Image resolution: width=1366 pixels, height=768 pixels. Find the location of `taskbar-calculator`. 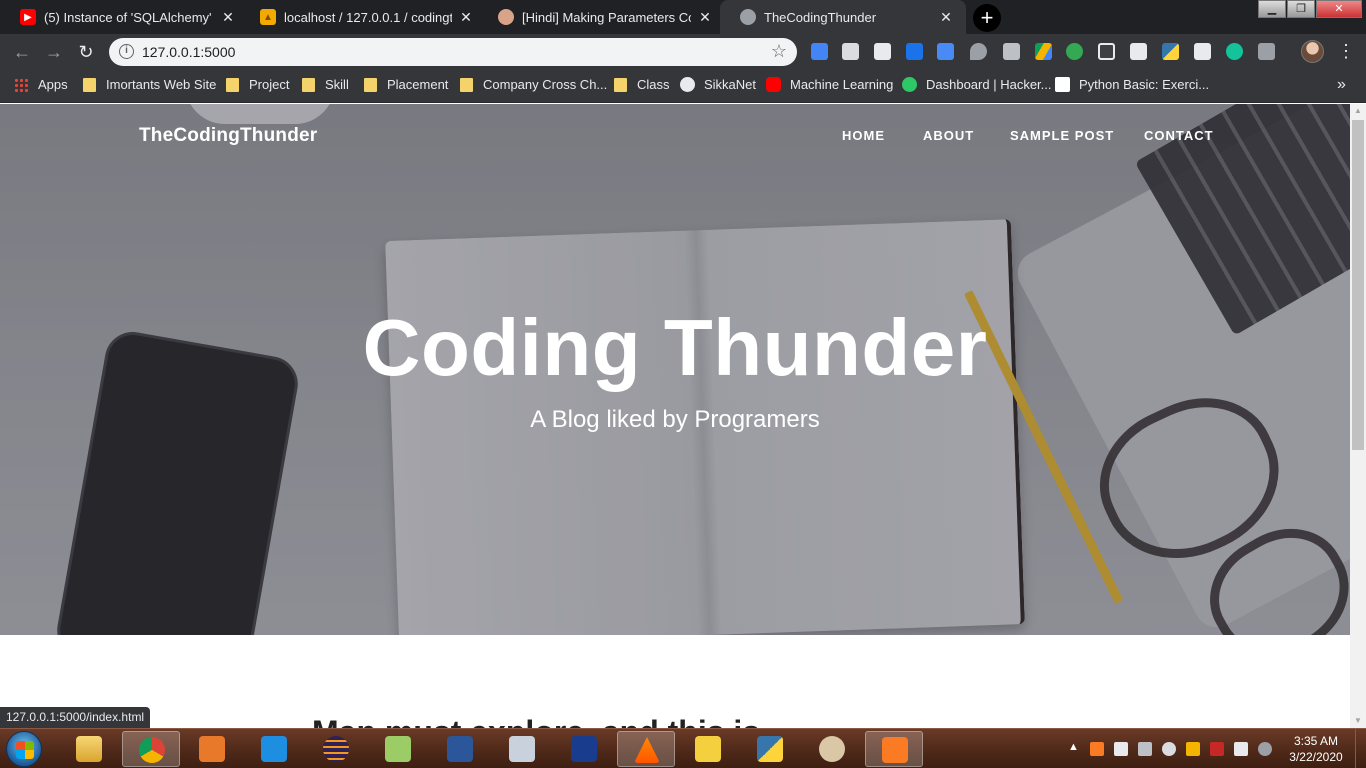

taskbar-calculator is located at coordinates (522, 749).